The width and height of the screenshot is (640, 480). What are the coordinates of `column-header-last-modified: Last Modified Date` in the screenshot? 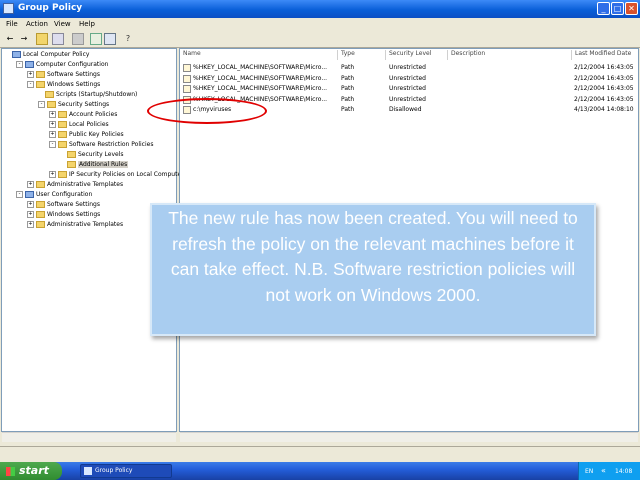 It's located at (605, 55).